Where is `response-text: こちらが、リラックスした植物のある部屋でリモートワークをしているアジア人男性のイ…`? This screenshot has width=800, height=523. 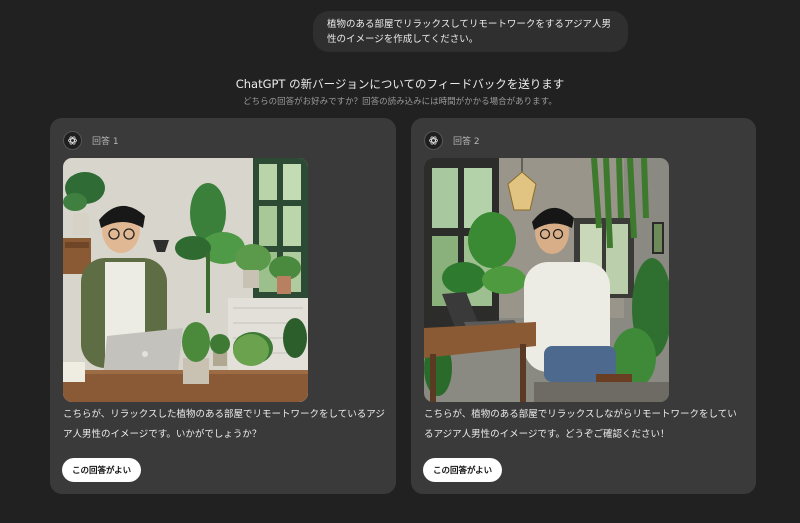 response-text: こちらが、リラックスした植物のある部屋でリモートワークをしているアジア人男性のイ… is located at coordinates (224, 424).